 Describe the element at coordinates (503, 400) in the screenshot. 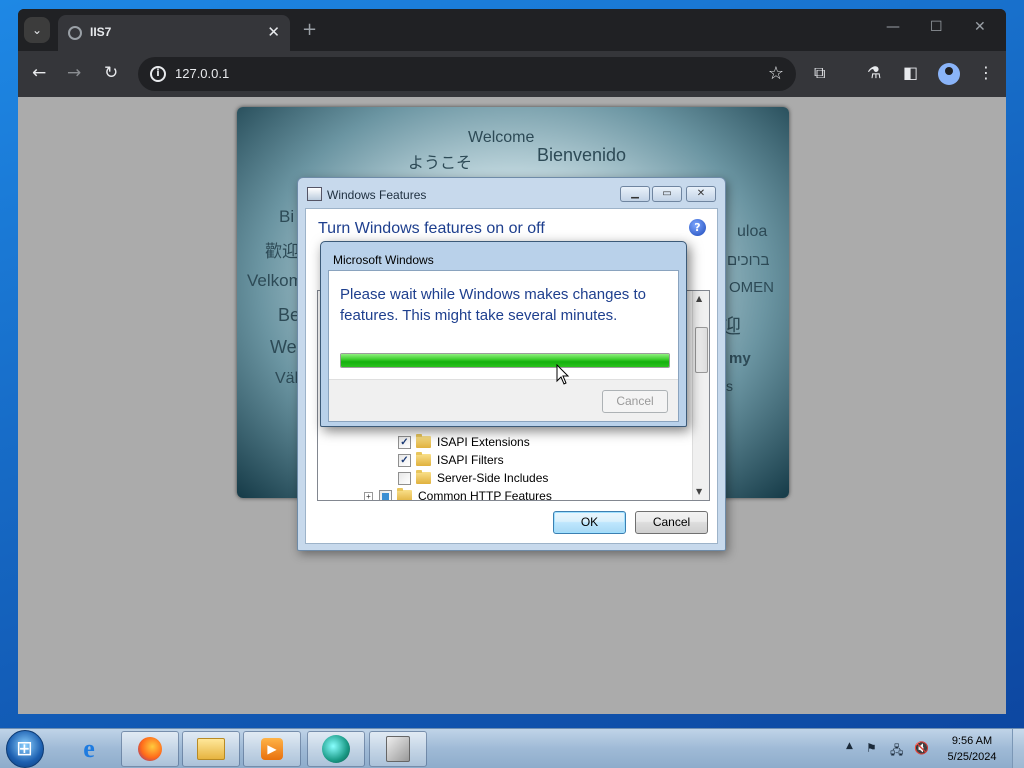

I see `progress-dialog-footer: Cancel` at that location.